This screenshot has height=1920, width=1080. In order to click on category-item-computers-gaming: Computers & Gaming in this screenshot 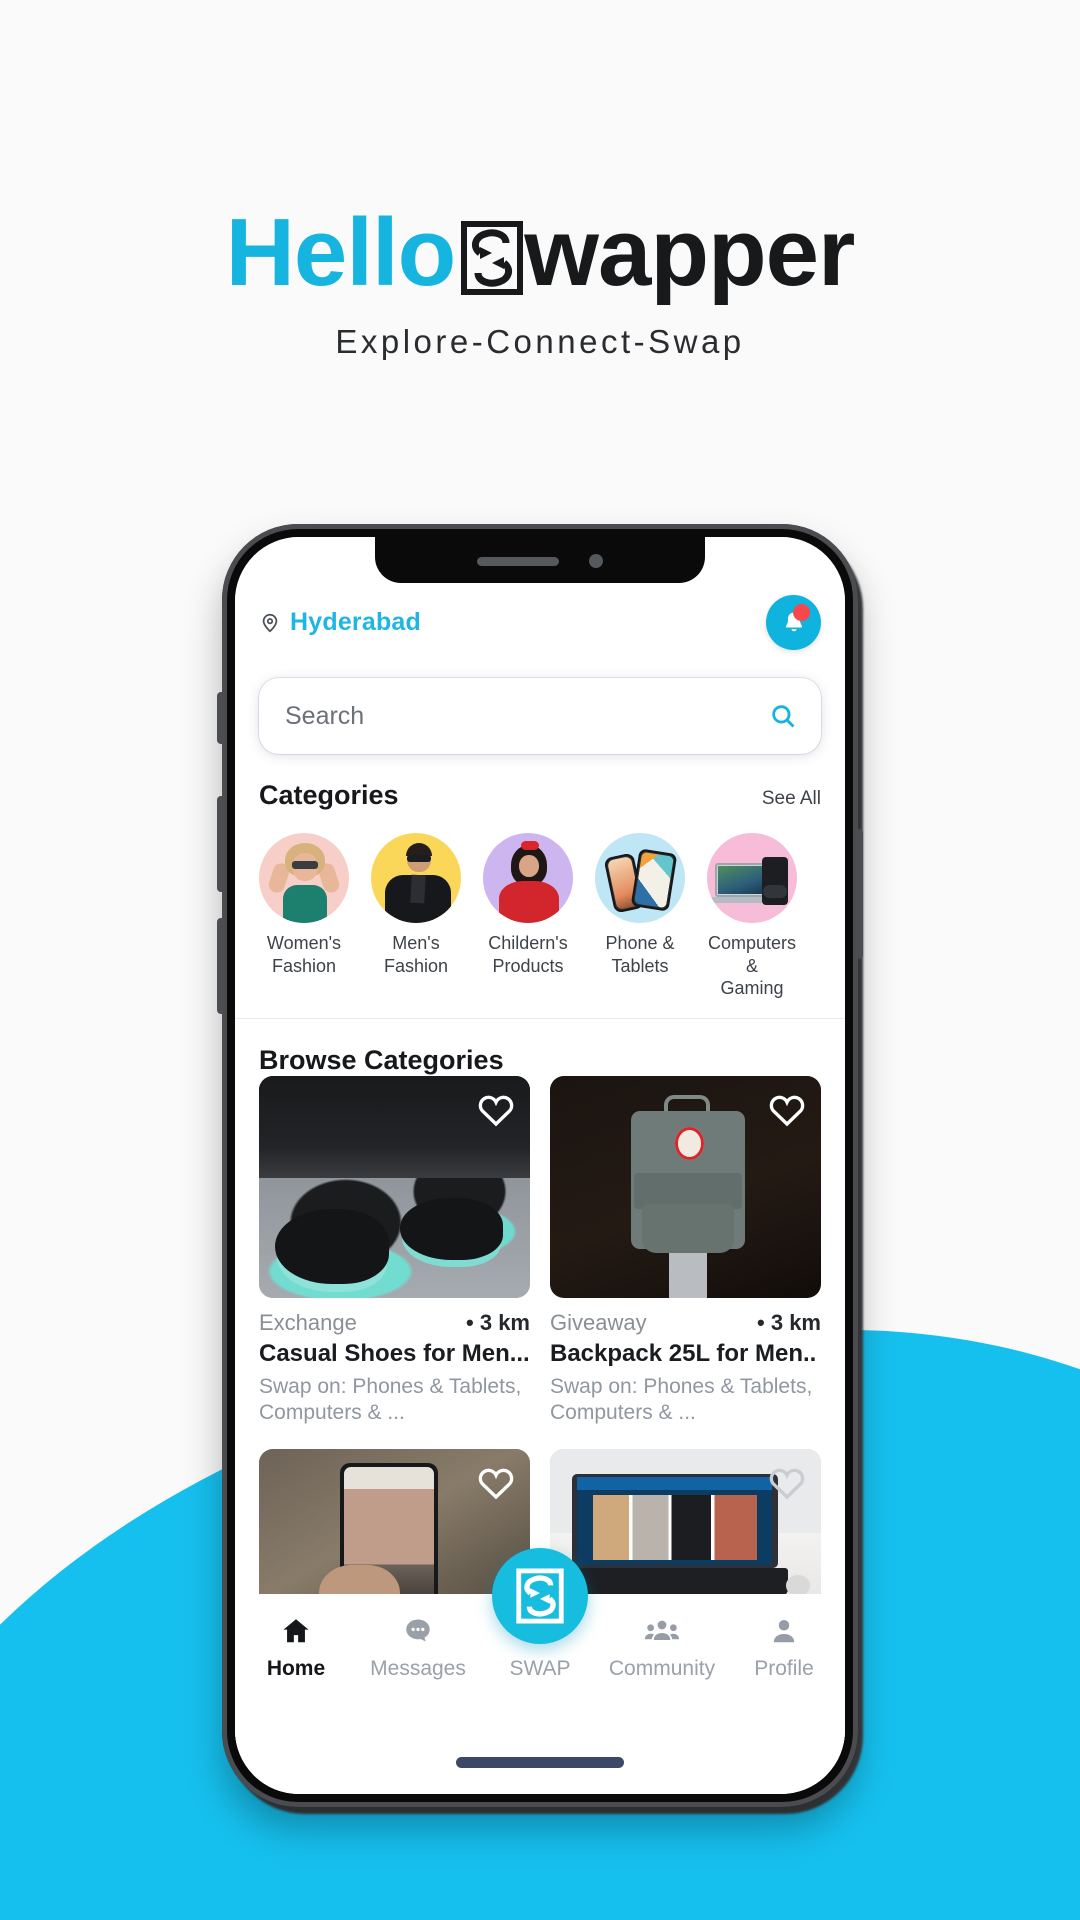, I will do `click(752, 916)`.